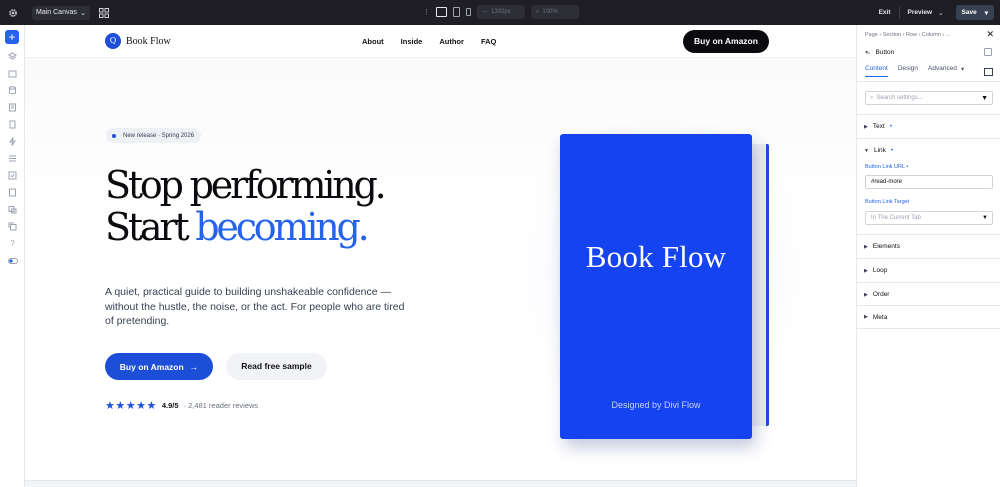 This screenshot has width=1000, height=487. I want to click on section-elements: ▶ Elements, so click(928, 246).